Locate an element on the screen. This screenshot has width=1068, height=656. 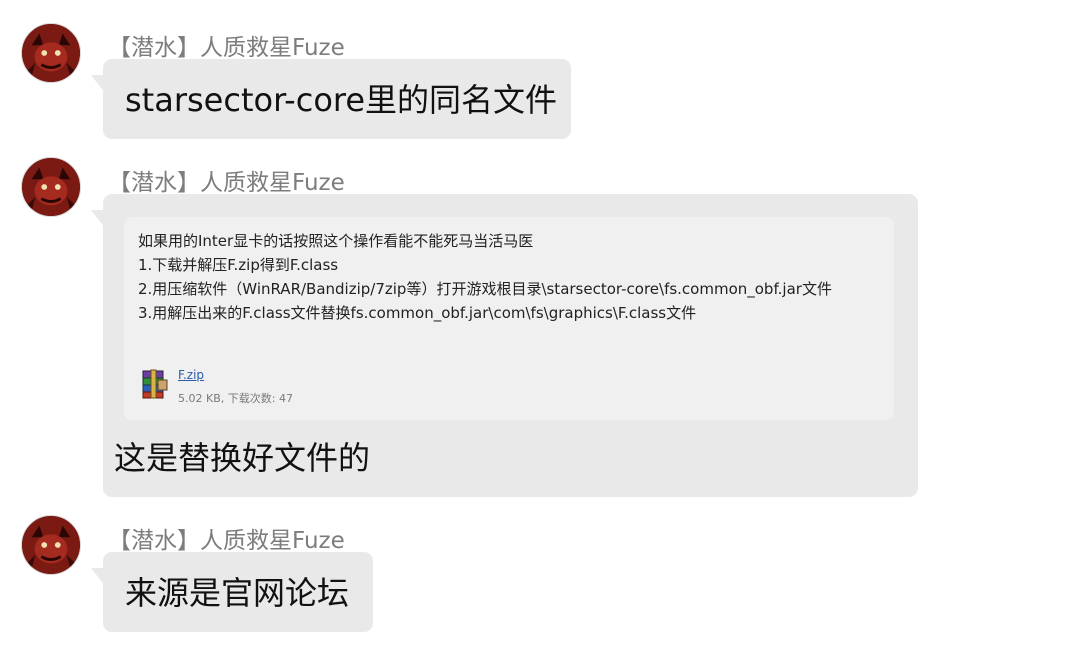
quote-line: 如果用的Inter显卡的话按照这个操作看能不能死马当活马医 is located at coordinates (336, 241).